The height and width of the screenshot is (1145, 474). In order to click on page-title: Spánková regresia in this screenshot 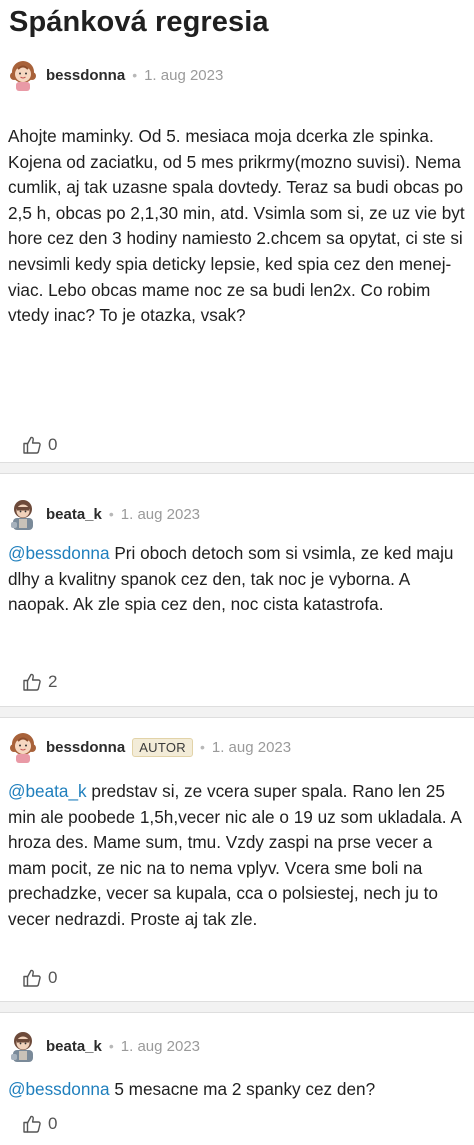, I will do `click(139, 22)`.